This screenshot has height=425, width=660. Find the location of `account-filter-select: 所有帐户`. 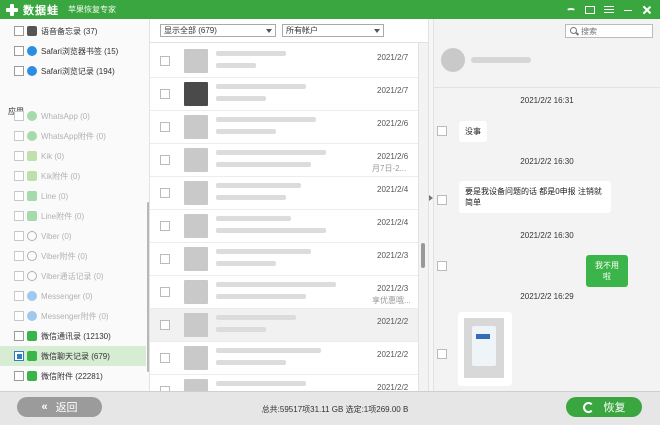

account-filter-select: 所有帐户 is located at coordinates (333, 30).